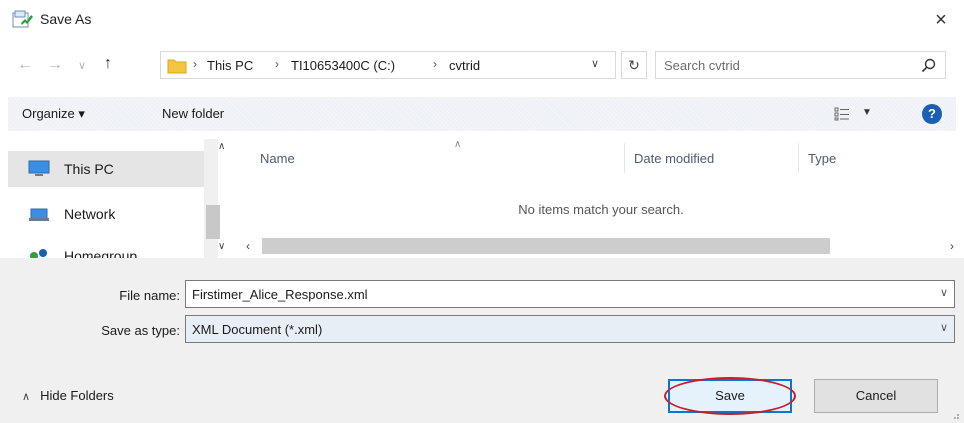  I want to click on organize-button: Organize ▾, so click(53, 114).